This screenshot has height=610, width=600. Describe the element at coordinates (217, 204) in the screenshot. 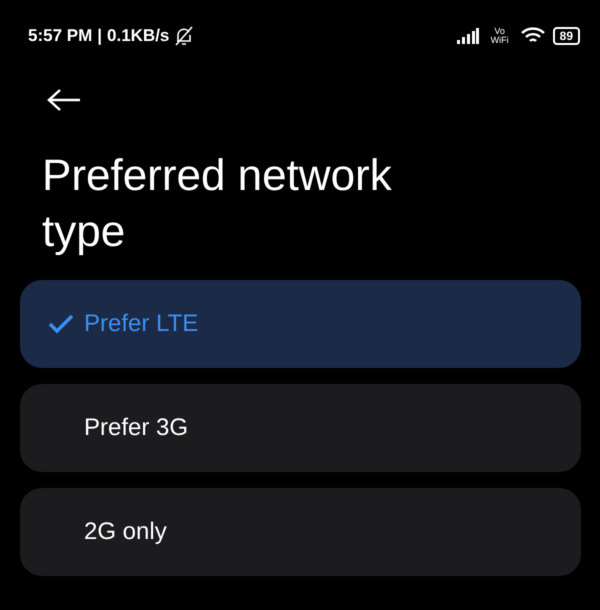

I see `page-title: Preferred network type` at that location.